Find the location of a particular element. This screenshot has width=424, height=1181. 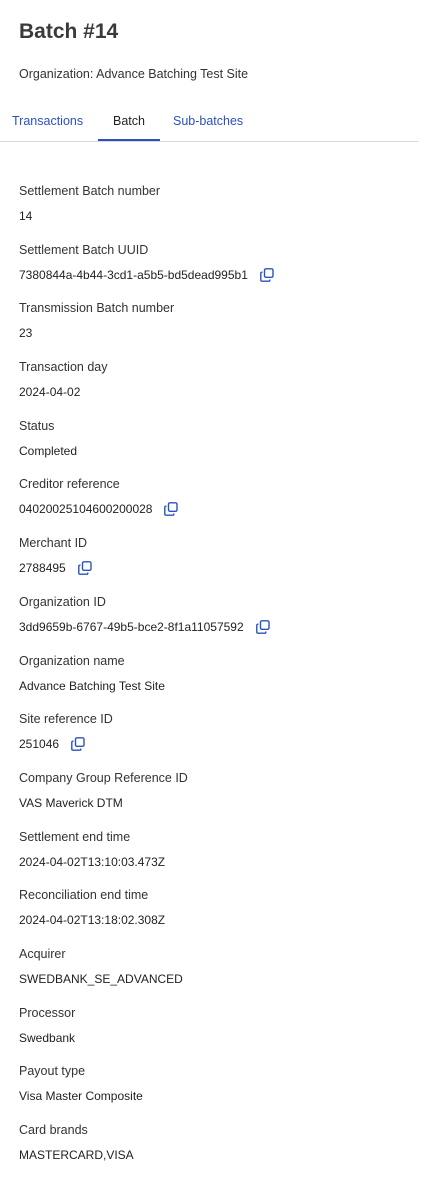

field-acquirer: Acquirer SWEDBANK_SE_ADVANCED is located at coordinates (219, 975).